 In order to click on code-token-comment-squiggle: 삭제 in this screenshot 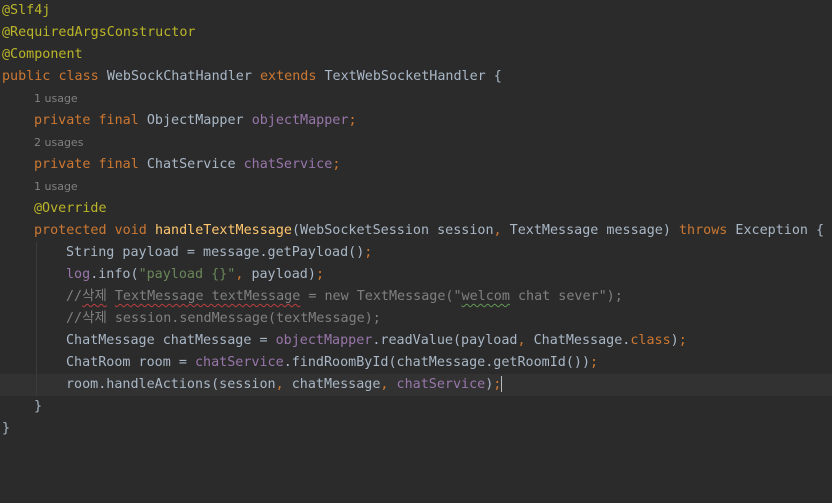, I will do `click(94, 296)`.